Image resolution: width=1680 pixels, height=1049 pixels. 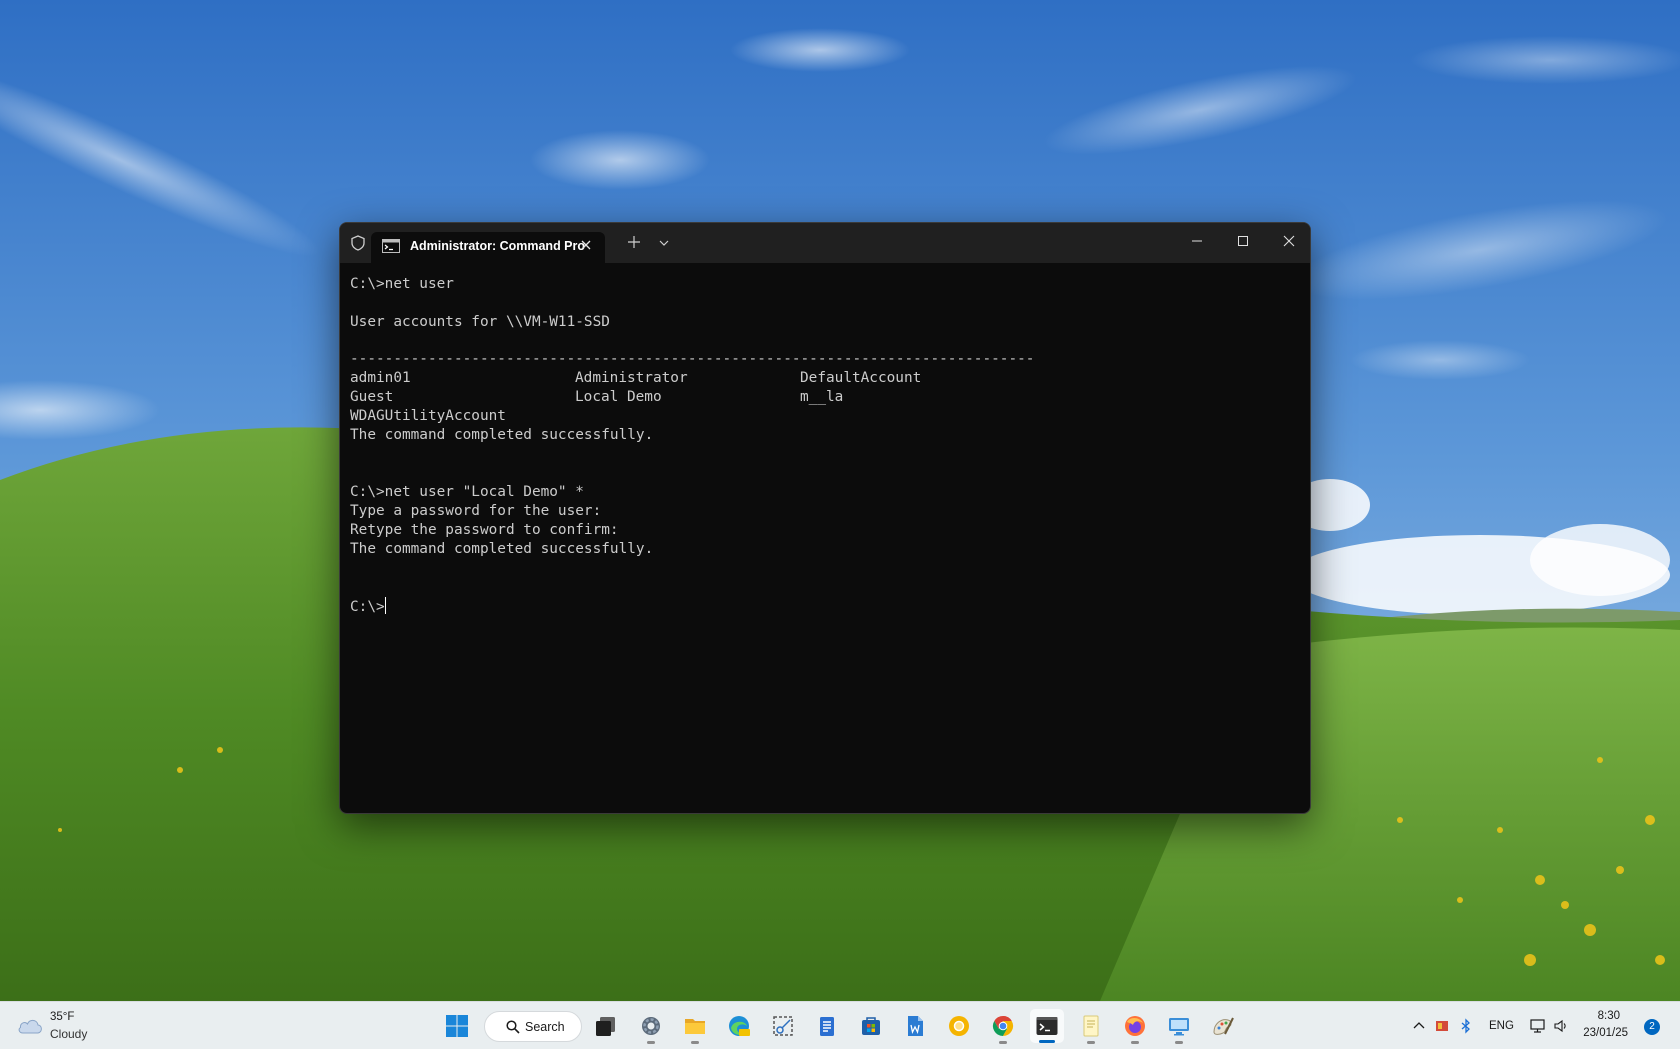 What do you see at coordinates (467, 492) in the screenshot?
I see `console-line-command: C:\>net user "Local Demo" *` at bounding box center [467, 492].